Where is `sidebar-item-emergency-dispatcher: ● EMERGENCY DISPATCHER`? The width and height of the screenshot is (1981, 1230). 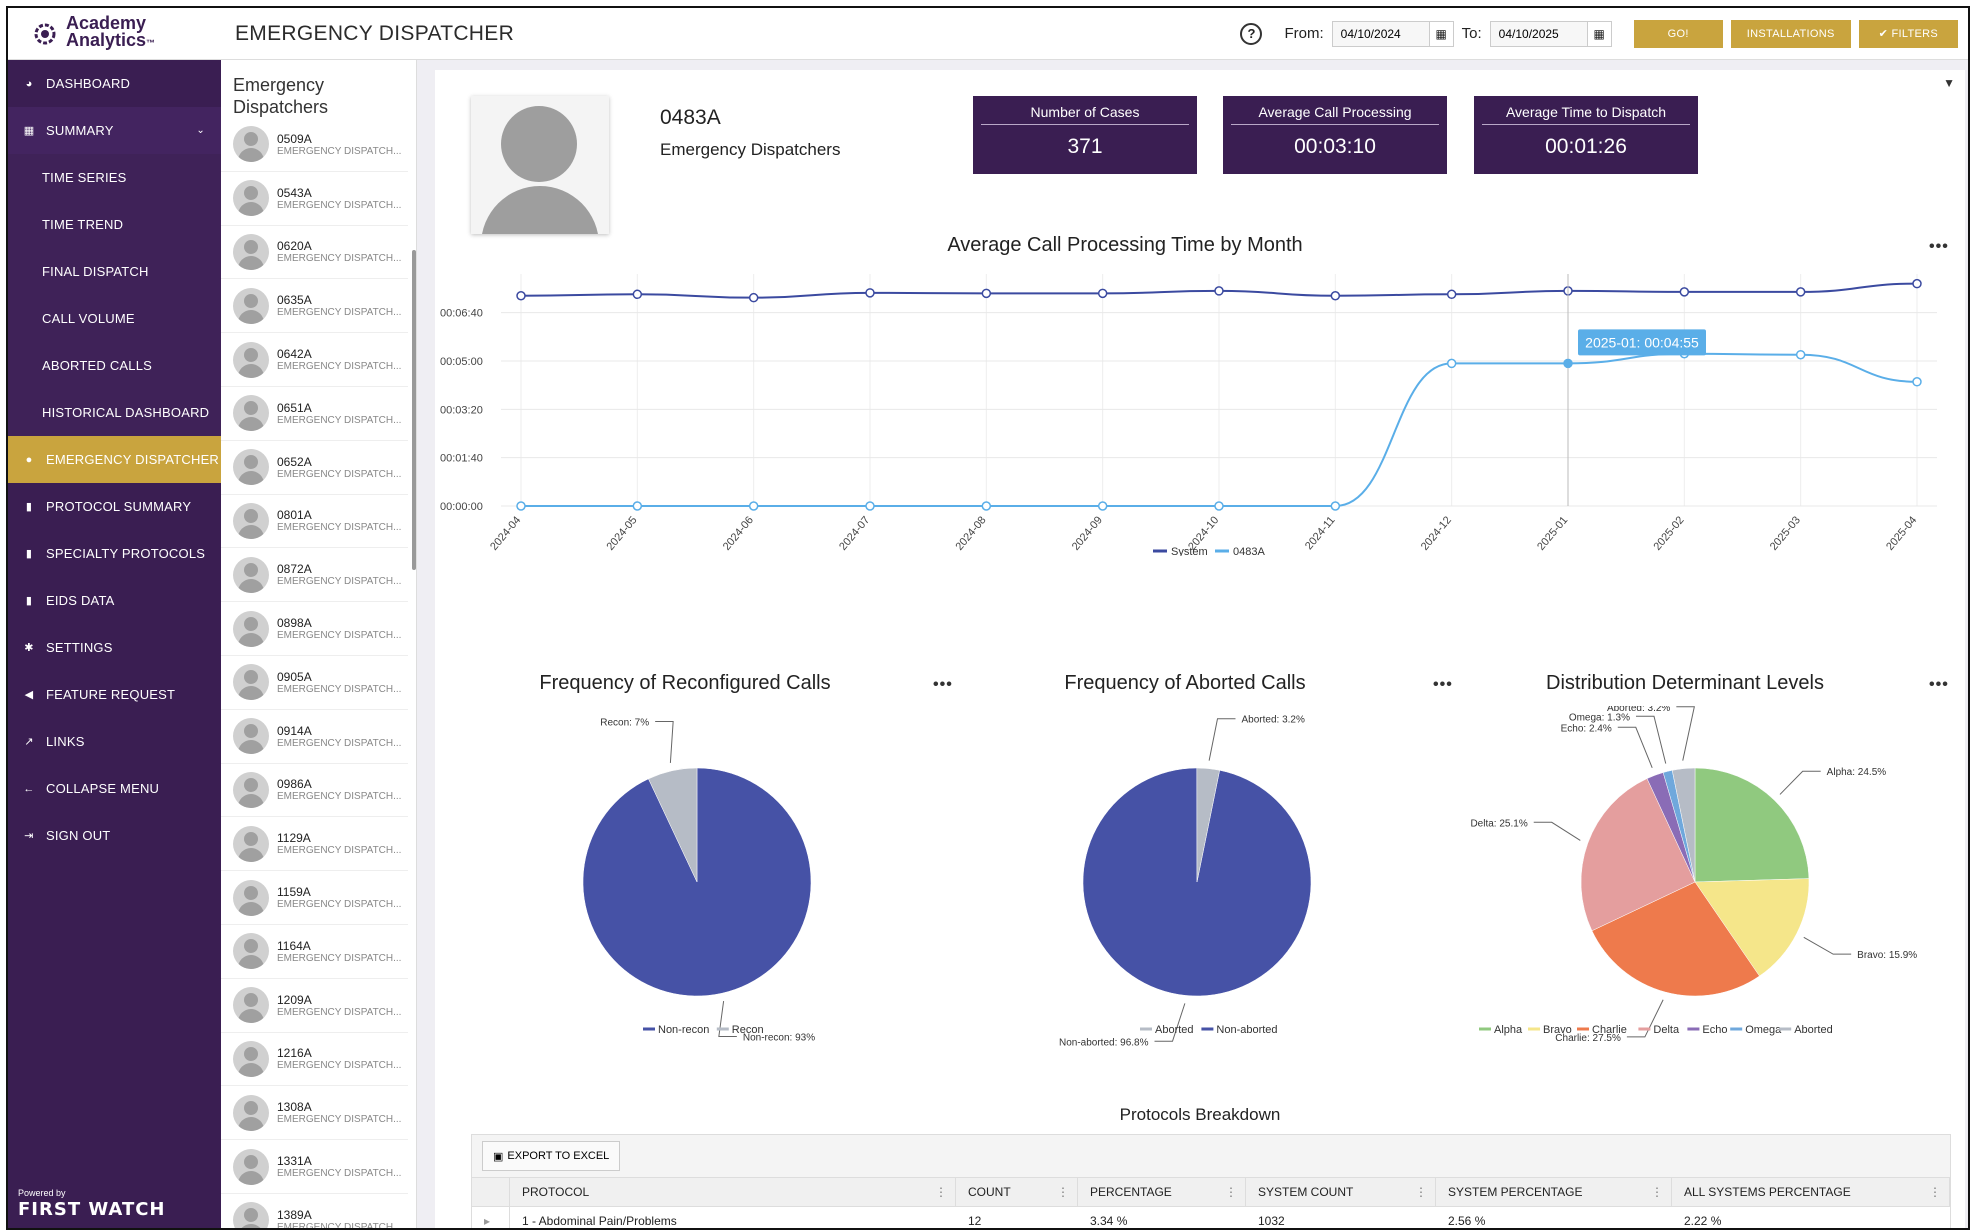 sidebar-item-emergency-dispatcher: ● EMERGENCY DISPATCHER is located at coordinates (114, 459).